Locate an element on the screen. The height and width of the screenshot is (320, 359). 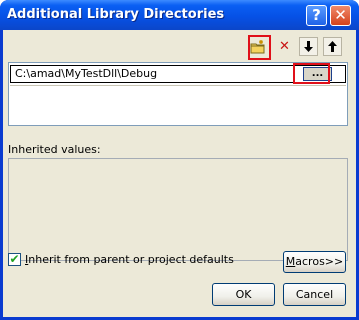
help-button: ? is located at coordinates (316, 15).